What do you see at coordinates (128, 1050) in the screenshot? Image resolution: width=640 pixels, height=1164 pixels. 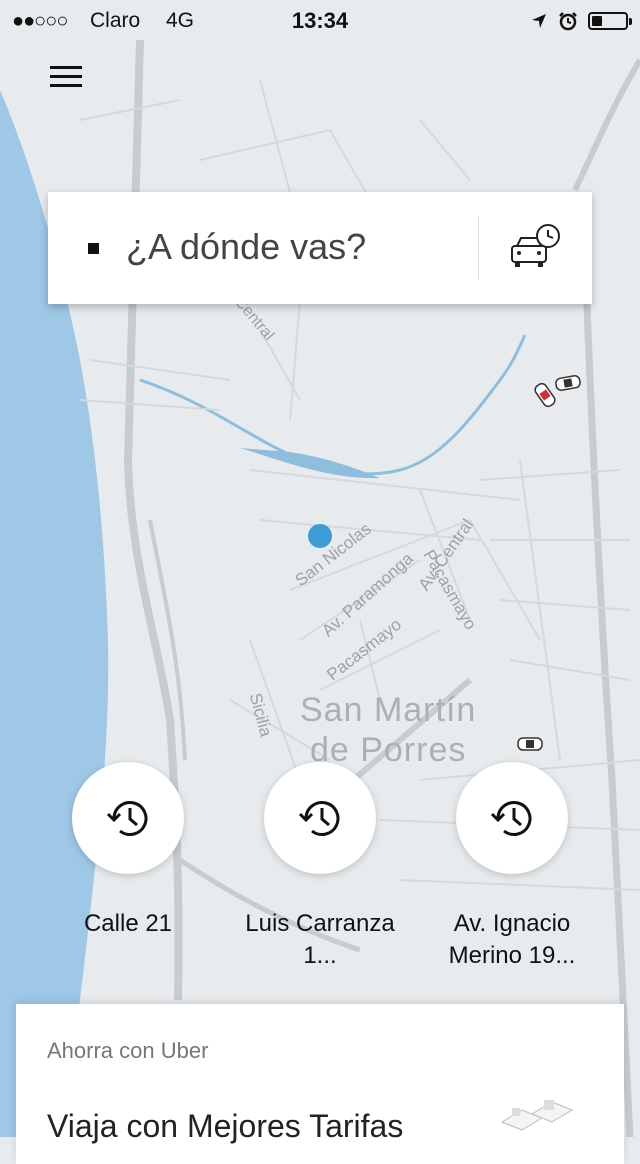 I see `promo-kicker: Ahorra con Uber` at bounding box center [128, 1050].